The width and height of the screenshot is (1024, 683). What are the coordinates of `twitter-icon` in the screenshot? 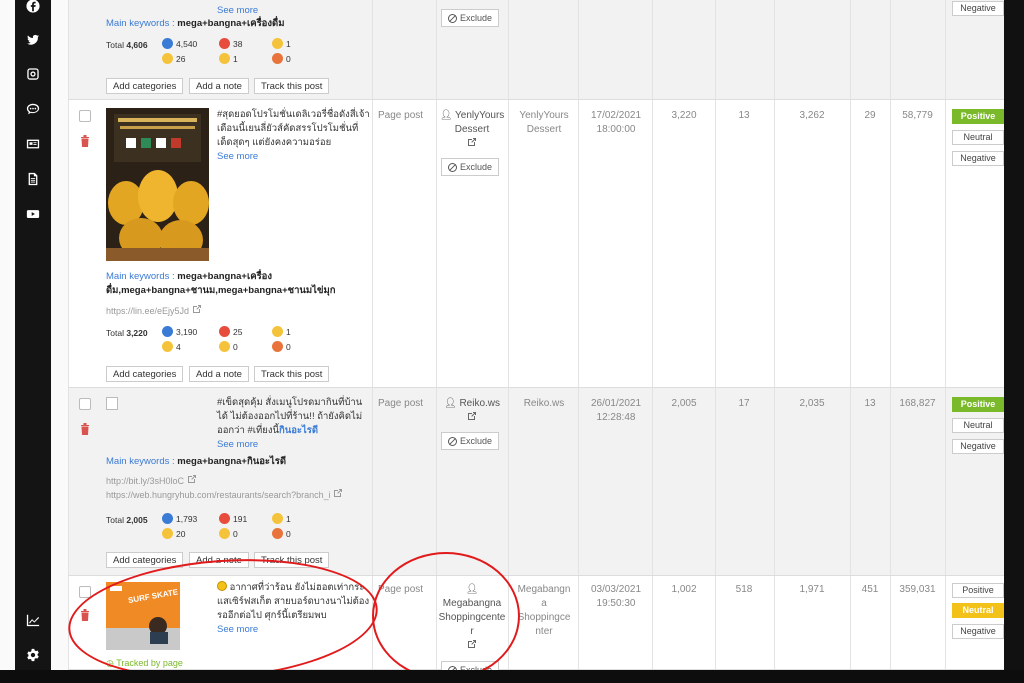 It's located at (33, 40).